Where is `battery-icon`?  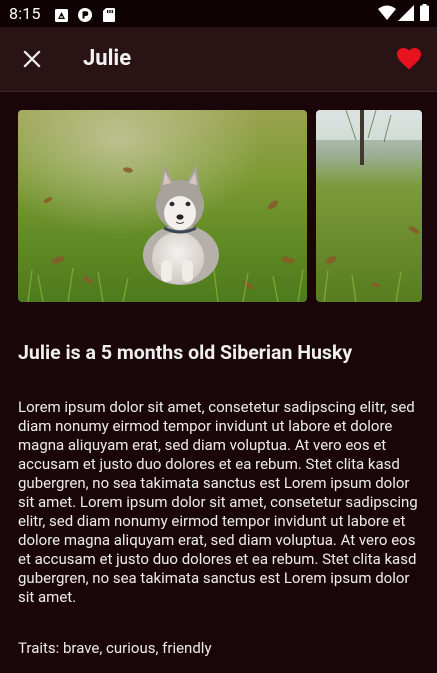 battery-icon is located at coordinates (424, 14).